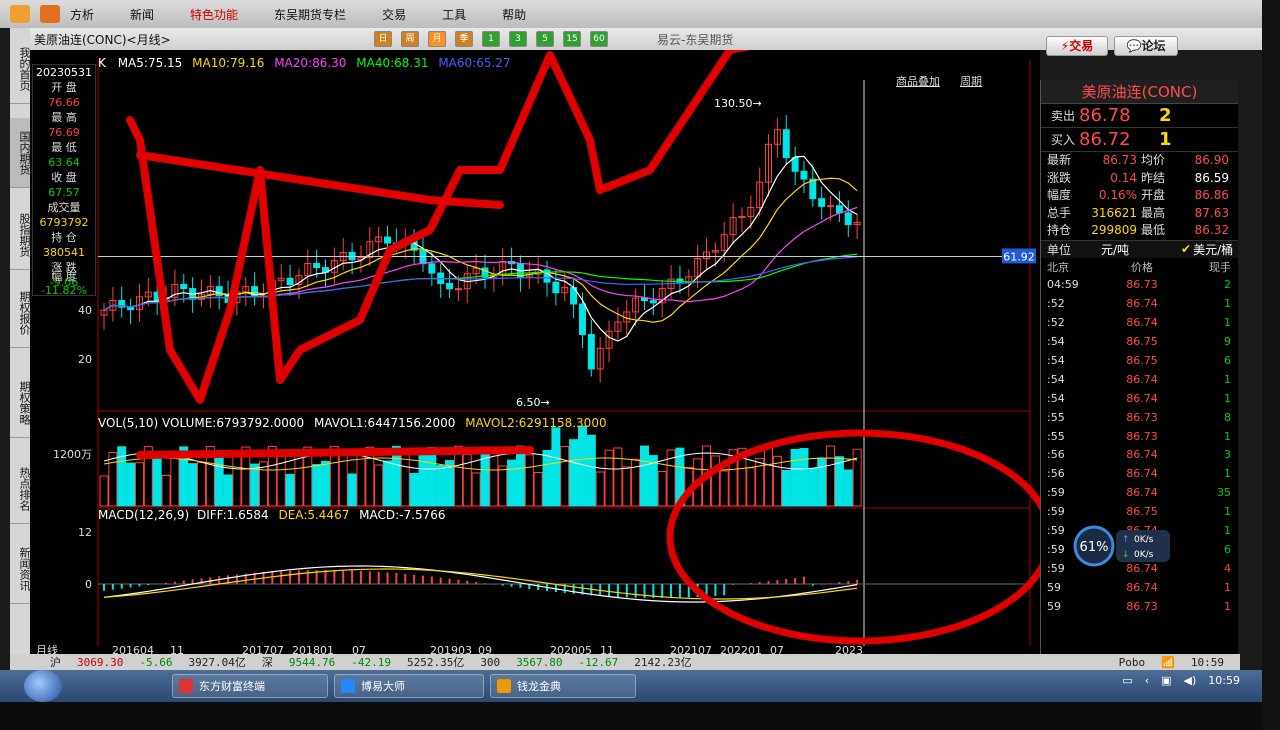  Describe the element at coordinates (454, 14) in the screenshot. I see `menu-tools: 工具` at that location.